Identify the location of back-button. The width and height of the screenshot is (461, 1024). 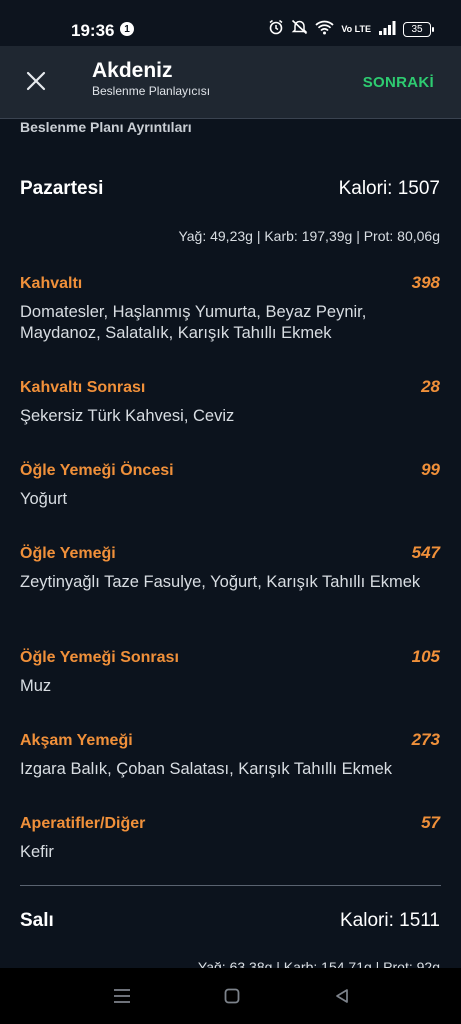
(342, 996).